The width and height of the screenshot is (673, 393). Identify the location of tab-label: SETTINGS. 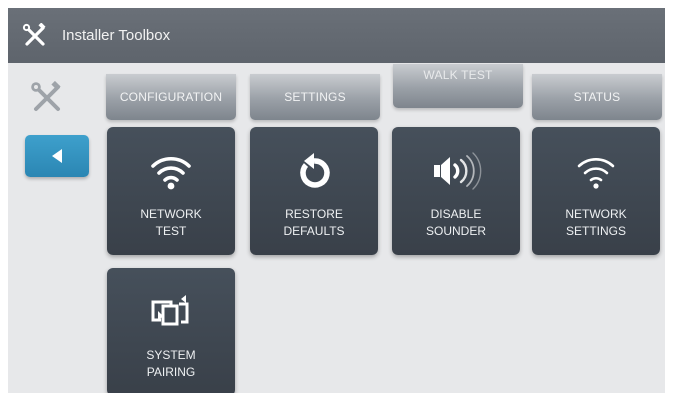
(315, 97).